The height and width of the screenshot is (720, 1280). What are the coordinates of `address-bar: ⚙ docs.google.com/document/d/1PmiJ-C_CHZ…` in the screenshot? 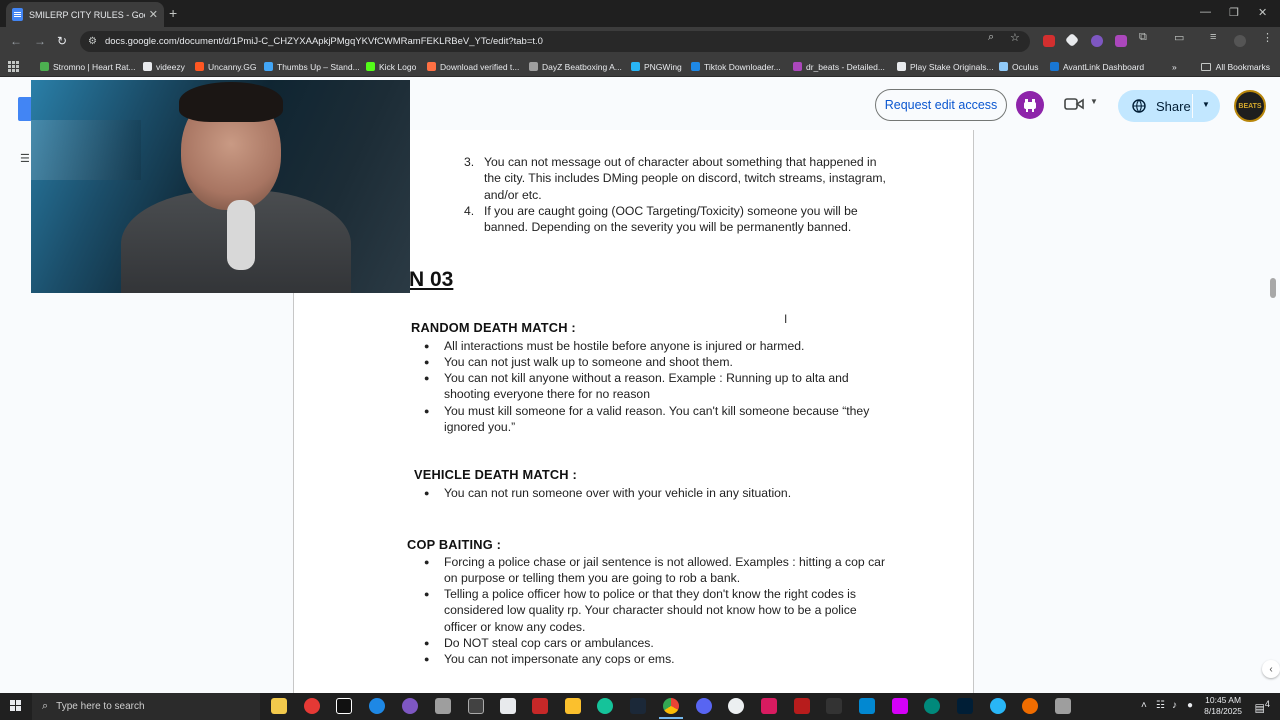 It's located at (555, 41).